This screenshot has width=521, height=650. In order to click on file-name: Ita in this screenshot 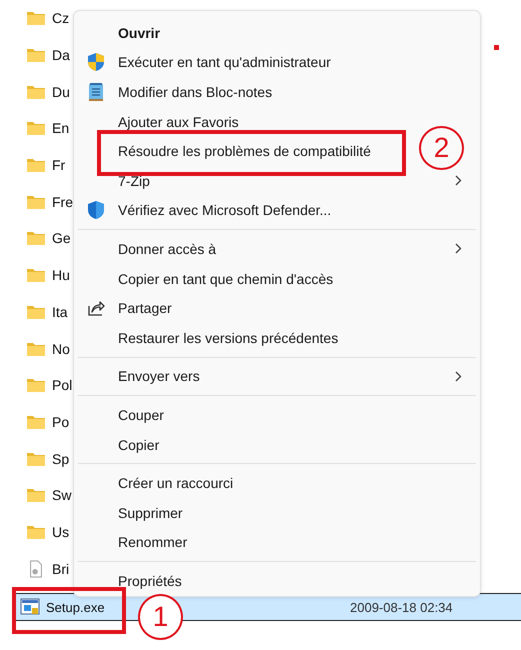, I will do `click(60, 312)`.